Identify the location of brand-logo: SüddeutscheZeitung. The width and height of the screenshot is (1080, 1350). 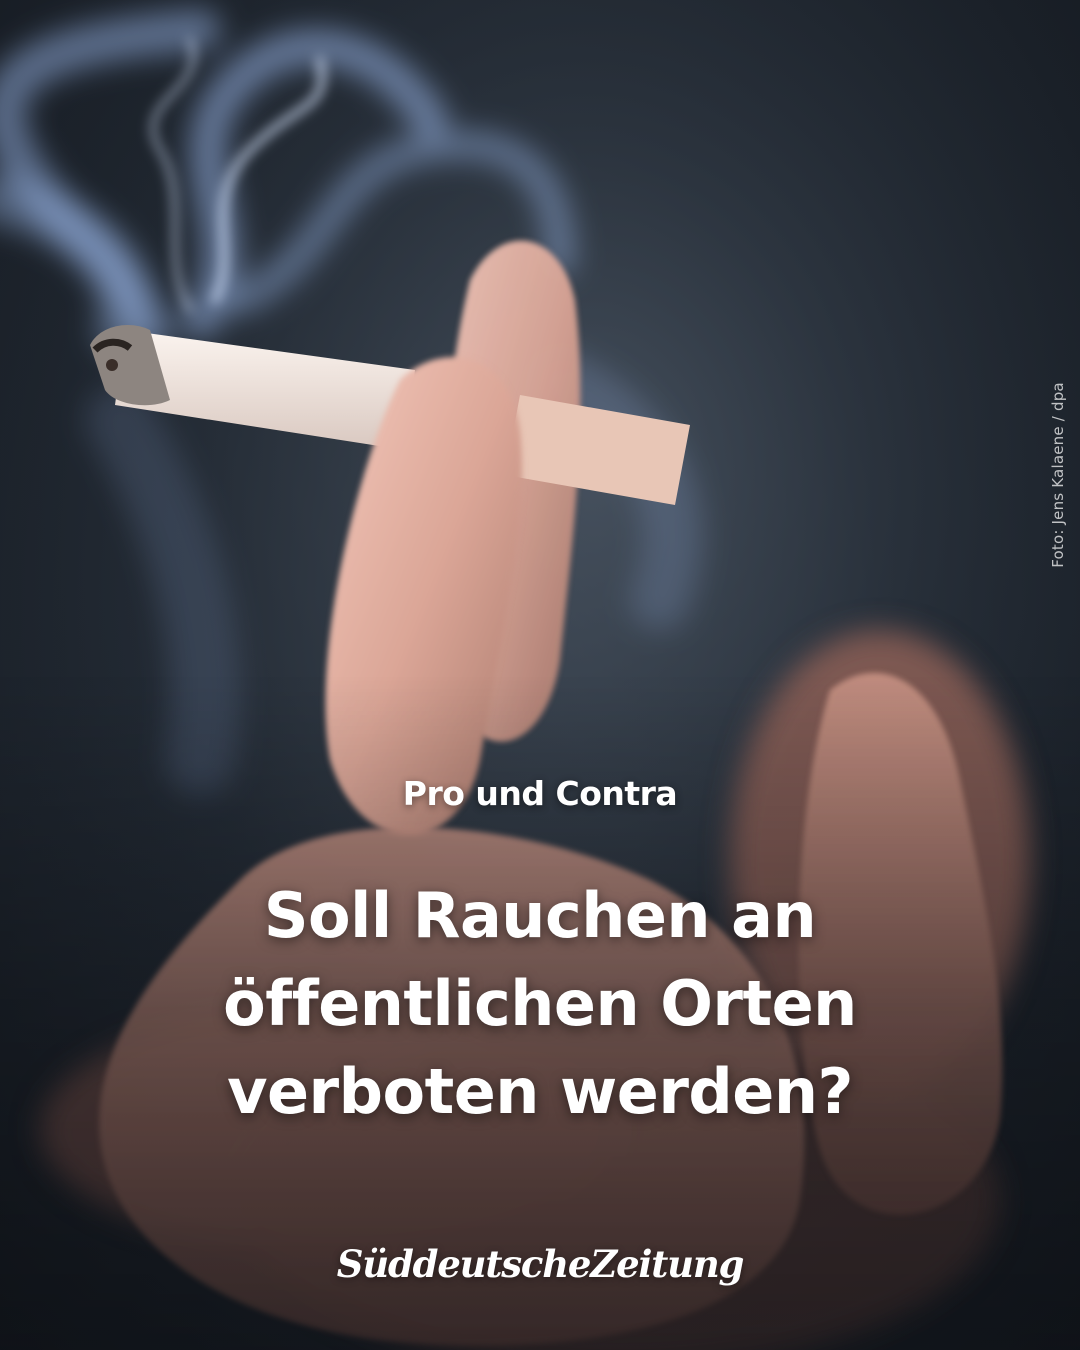
(540, 1264).